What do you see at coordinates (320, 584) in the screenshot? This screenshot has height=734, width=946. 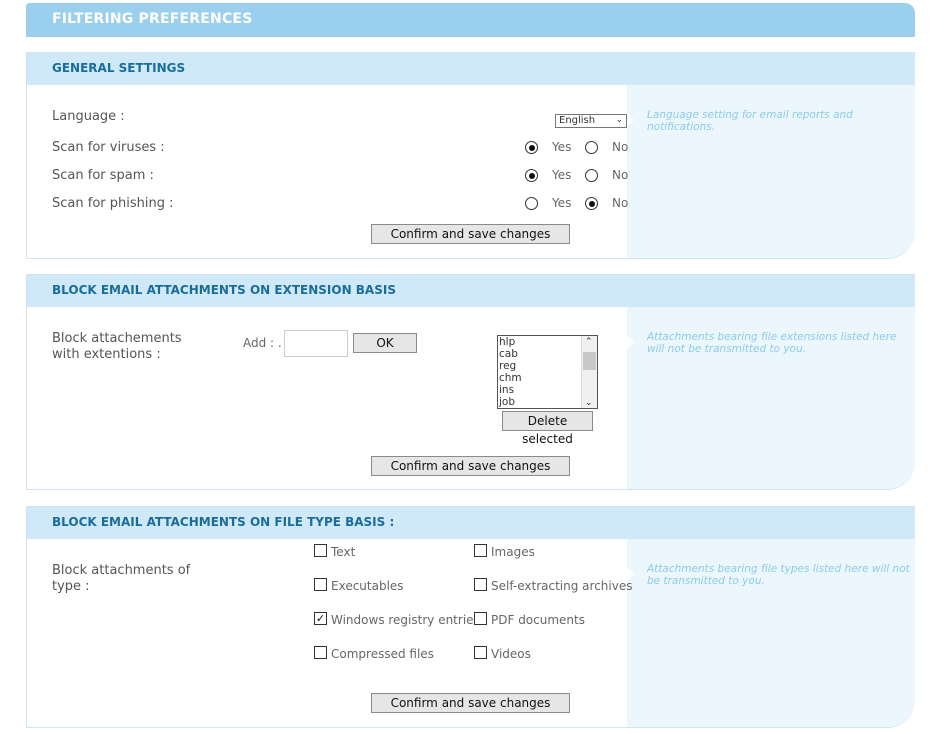 I see `executables-checkbox` at bounding box center [320, 584].